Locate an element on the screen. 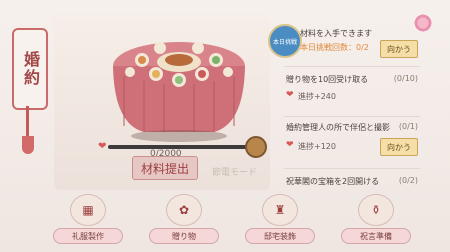 The image size is (450, 252). task-count: (0/2) is located at coordinates (408, 180).